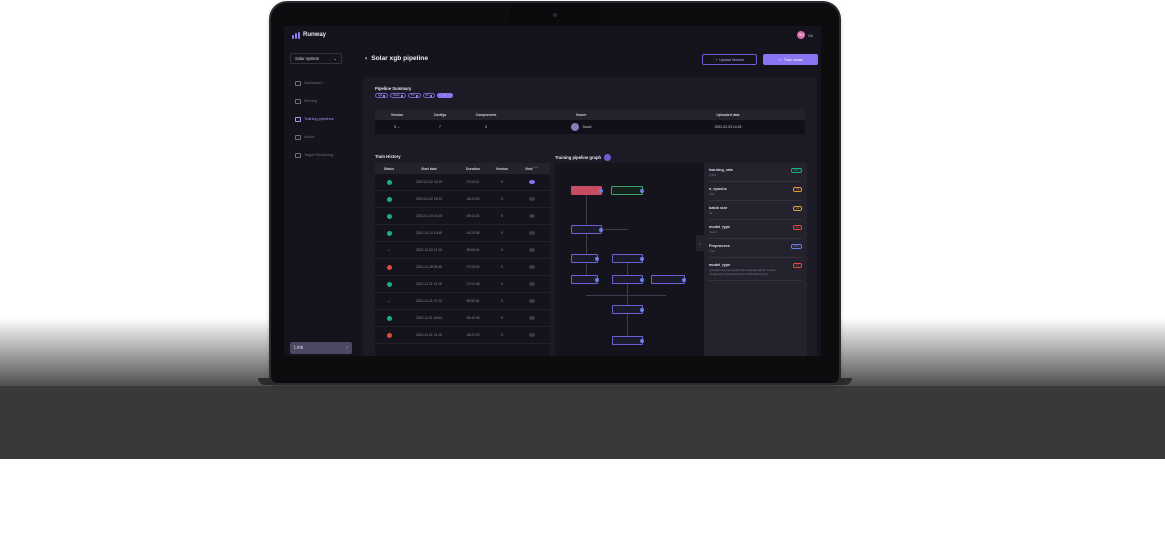 This screenshot has width=1165, height=536. Describe the element at coordinates (316, 58) in the screenshot. I see `project-select: Solar system ⌄` at that location.